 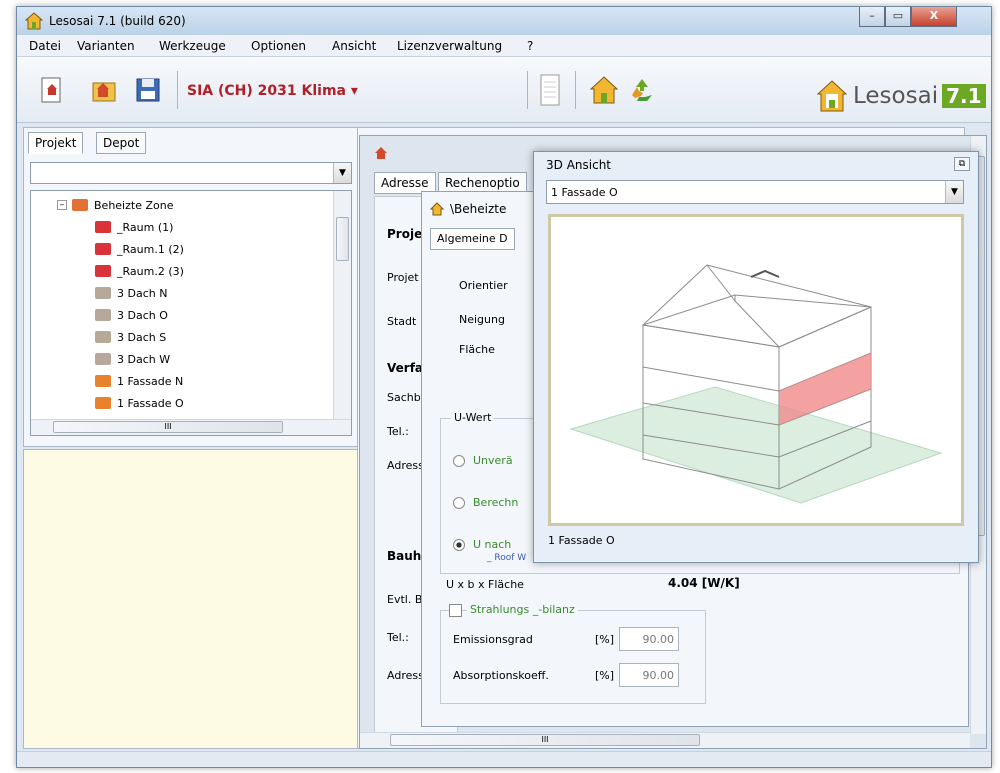 I want to click on radio-unveraendert, so click(x=459, y=461).